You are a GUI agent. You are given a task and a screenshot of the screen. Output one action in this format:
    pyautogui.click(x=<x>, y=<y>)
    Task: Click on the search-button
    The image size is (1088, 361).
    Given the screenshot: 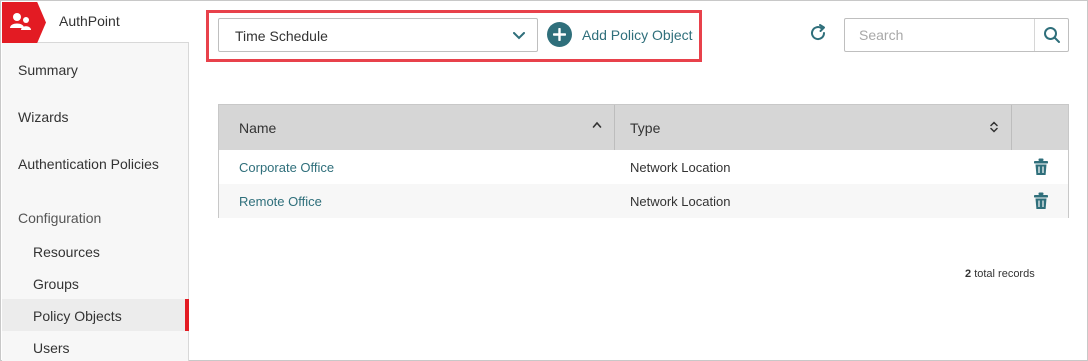 What is the action you would take?
    pyautogui.click(x=1051, y=35)
    